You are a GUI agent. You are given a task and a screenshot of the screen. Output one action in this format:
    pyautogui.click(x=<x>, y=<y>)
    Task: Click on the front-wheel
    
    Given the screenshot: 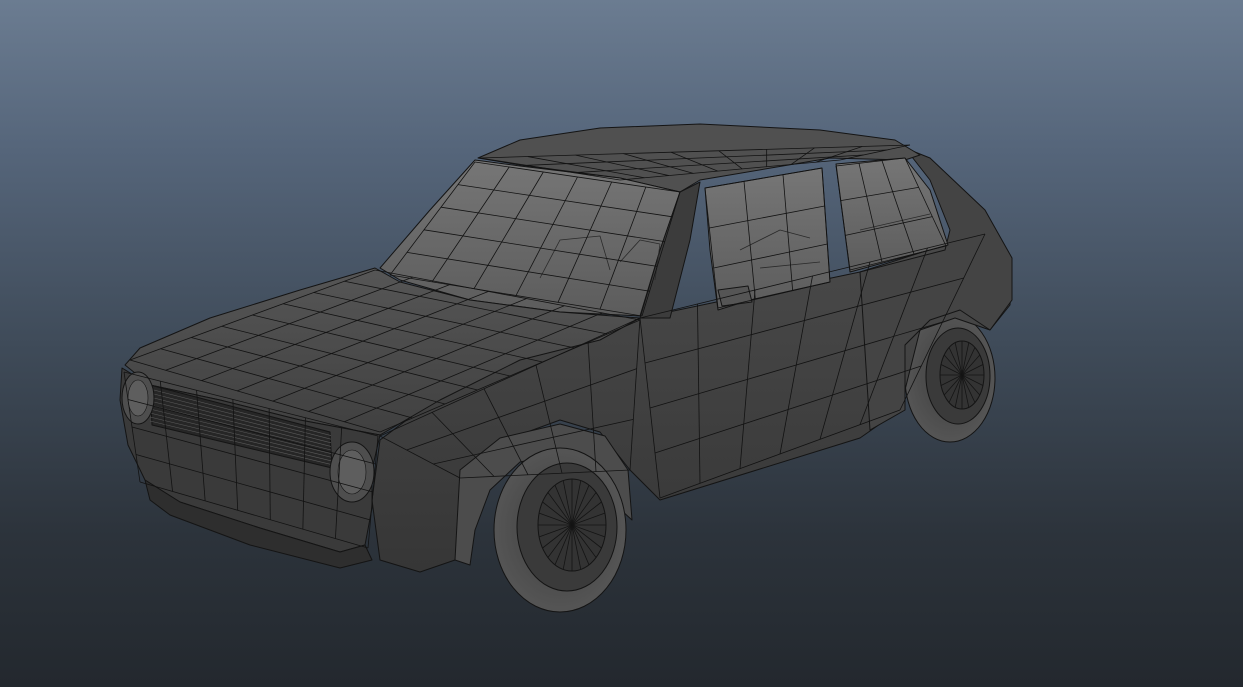 What is the action you would take?
    pyautogui.click(x=560, y=530)
    